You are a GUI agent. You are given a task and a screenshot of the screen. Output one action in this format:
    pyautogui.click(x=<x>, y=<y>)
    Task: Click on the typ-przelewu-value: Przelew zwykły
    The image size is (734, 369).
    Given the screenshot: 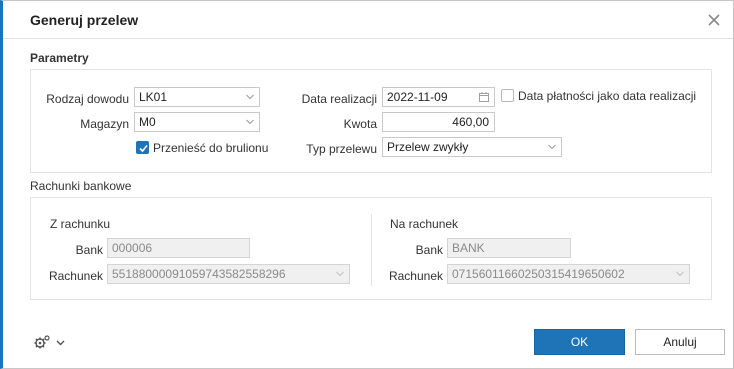 What is the action you would take?
    pyautogui.click(x=428, y=147)
    